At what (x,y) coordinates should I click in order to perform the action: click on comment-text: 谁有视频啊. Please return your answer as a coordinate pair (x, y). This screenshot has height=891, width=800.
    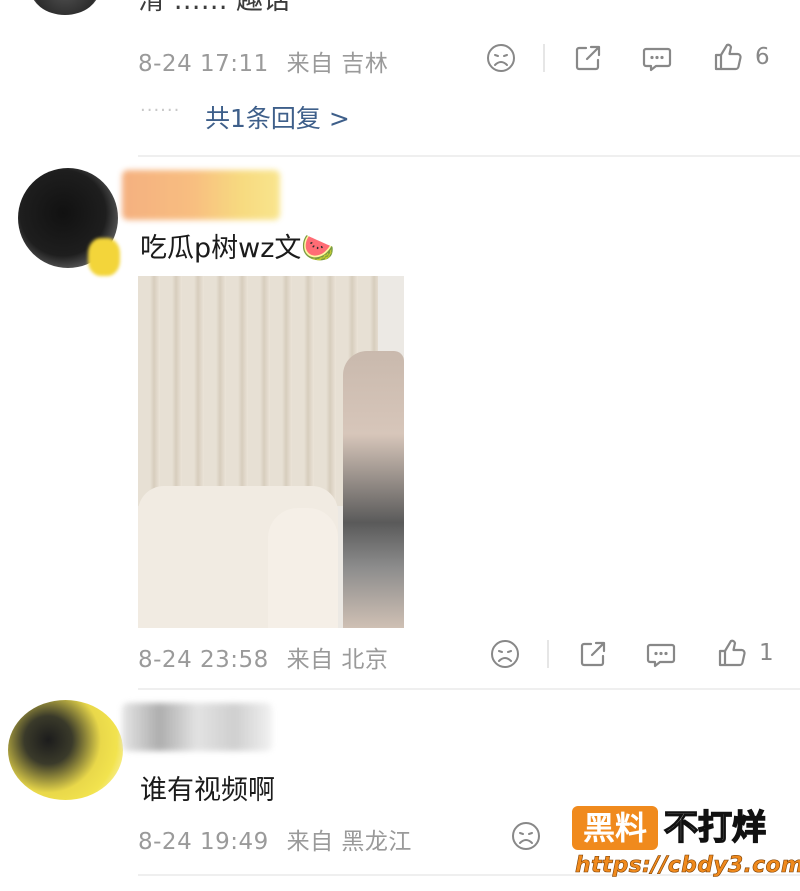
    Looking at the image, I should click on (207, 790).